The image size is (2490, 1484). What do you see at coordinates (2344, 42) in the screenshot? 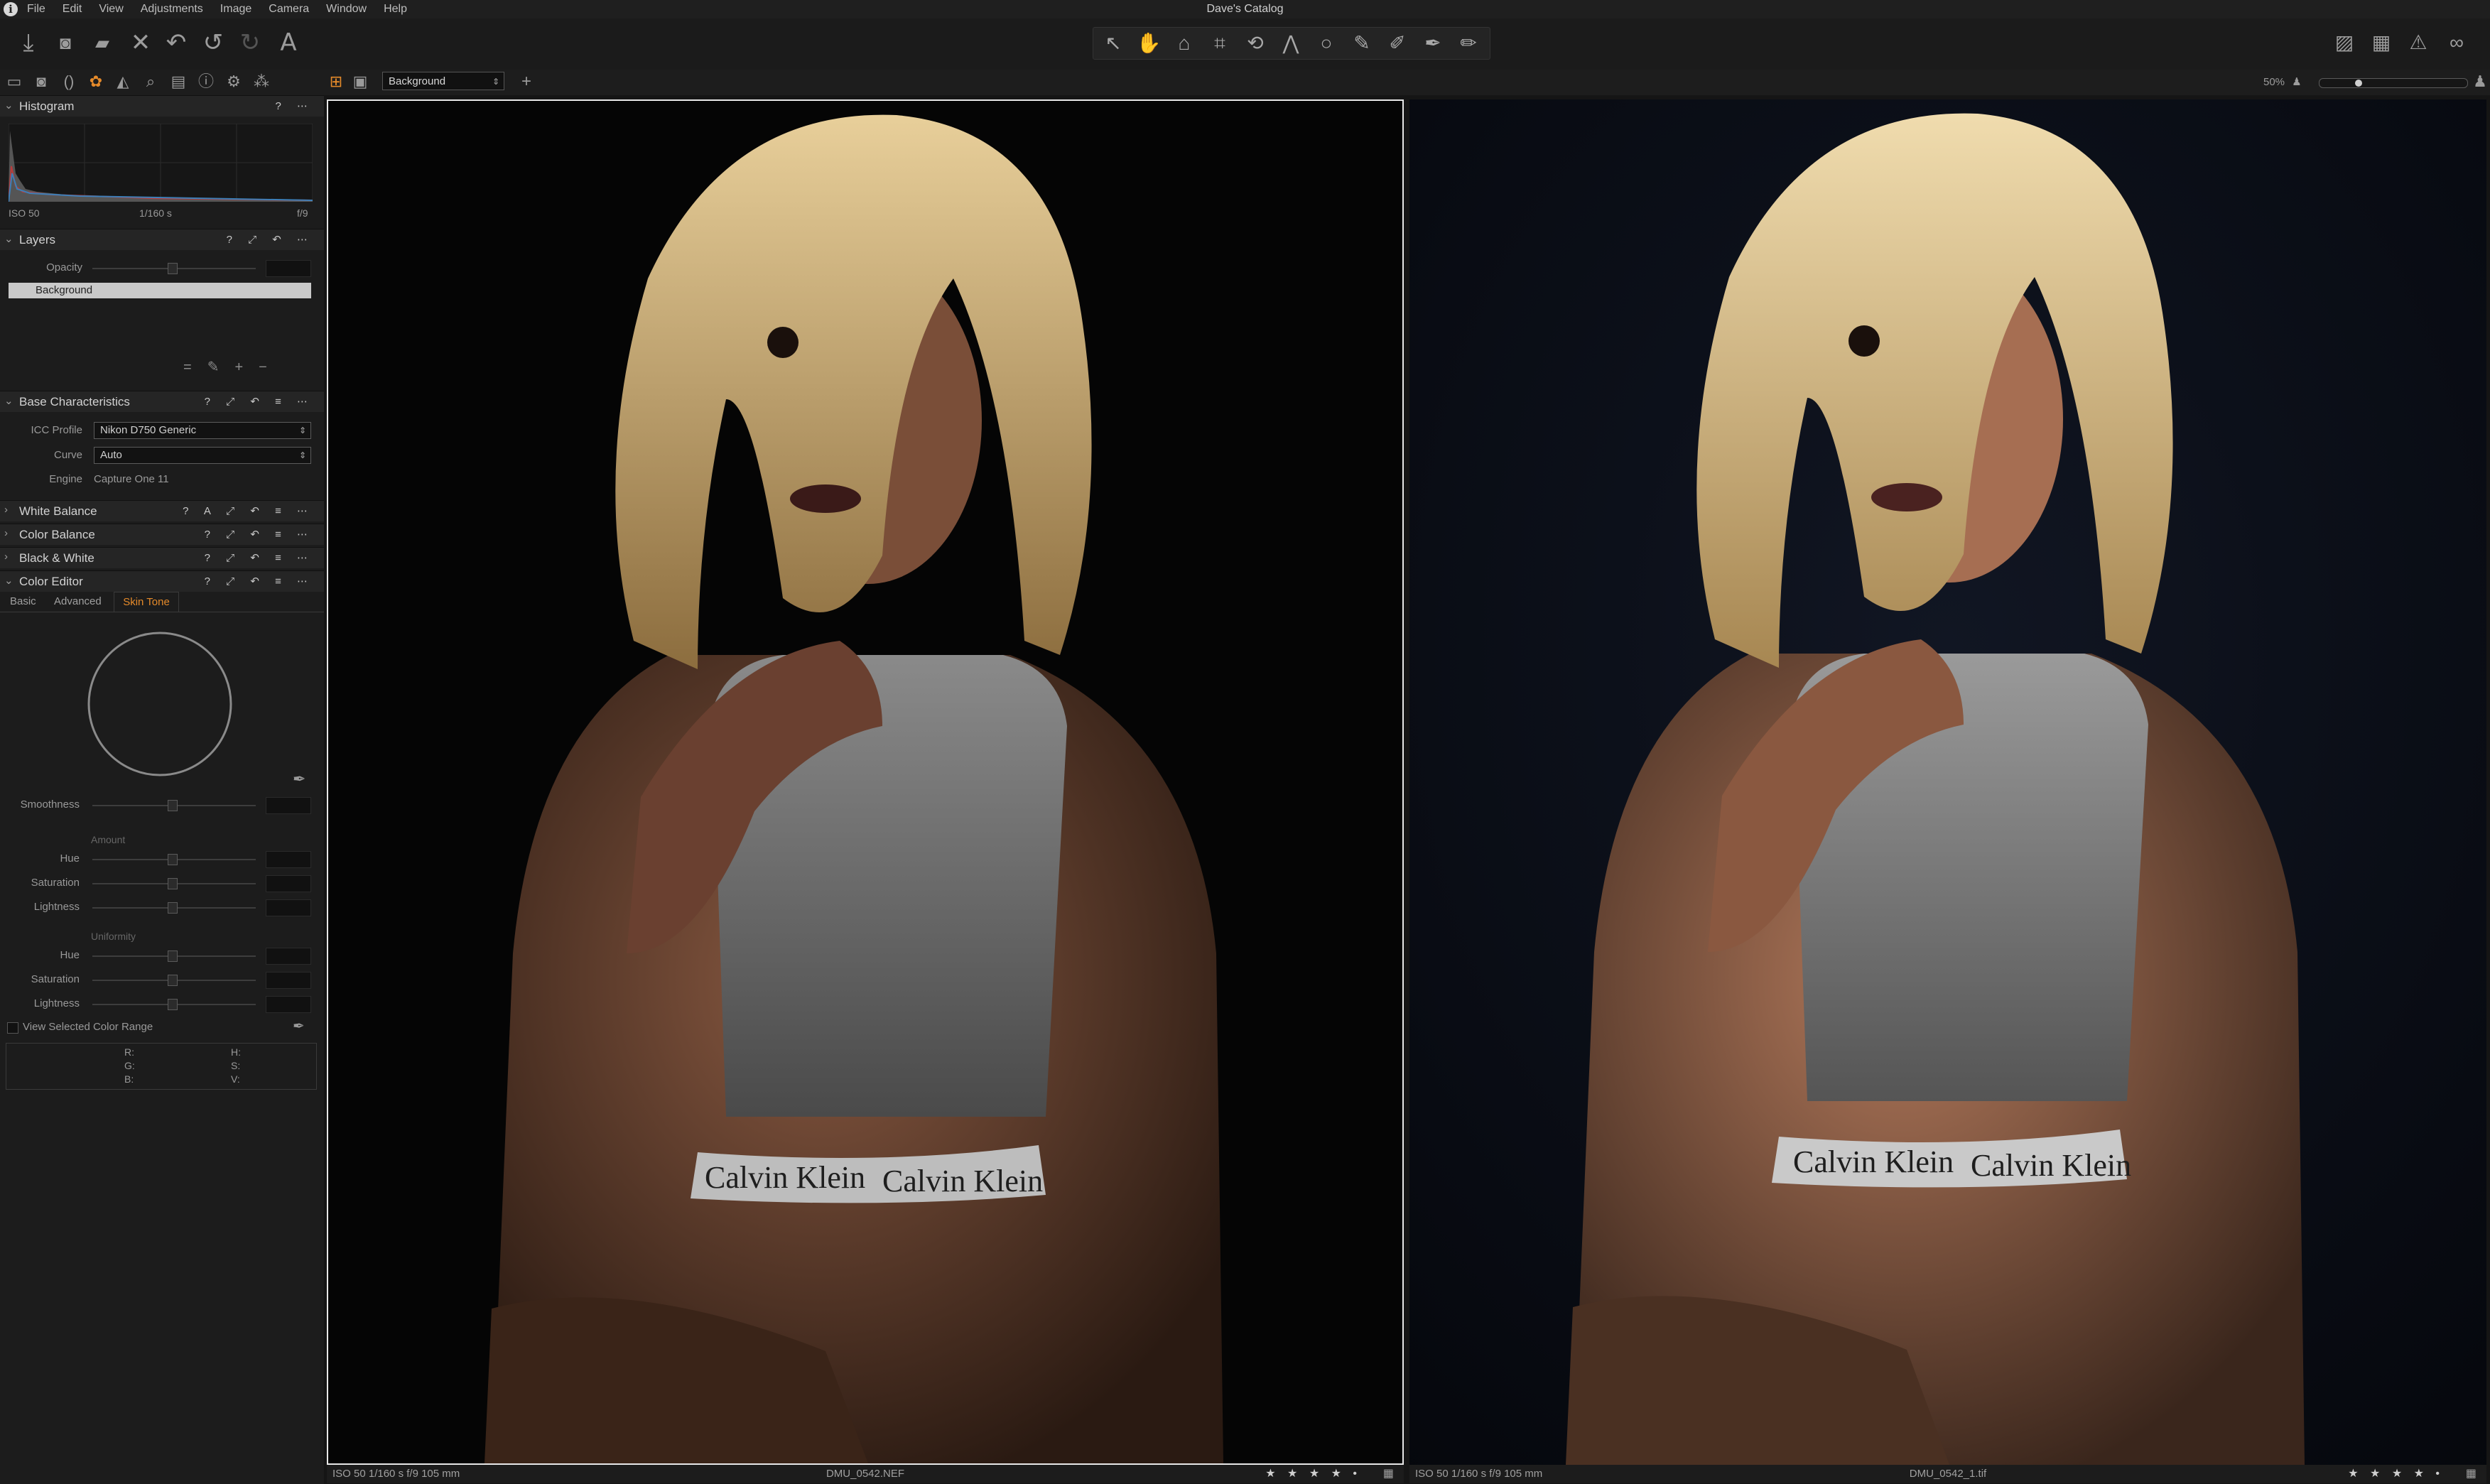
I see `proof-icon: ▨` at bounding box center [2344, 42].